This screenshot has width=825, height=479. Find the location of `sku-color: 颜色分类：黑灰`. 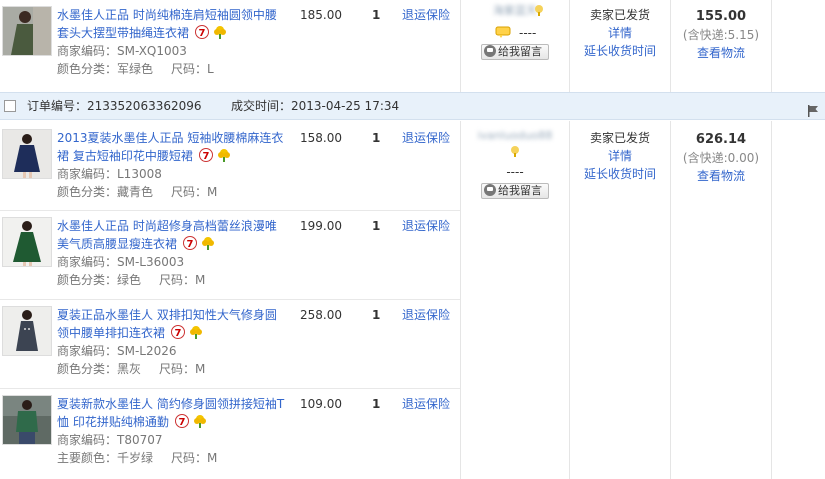

sku-color: 颜色分类：黑灰 is located at coordinates (99, 369).